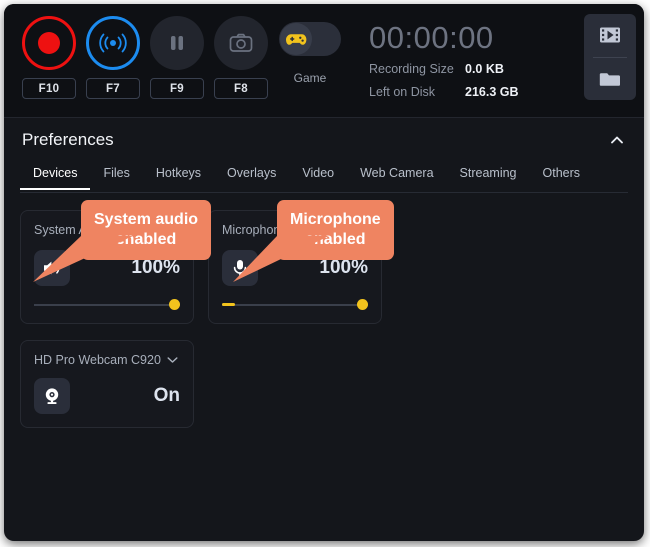 The image size is (650, 547). I want to click on gamepad-icon, so click(295, 39).